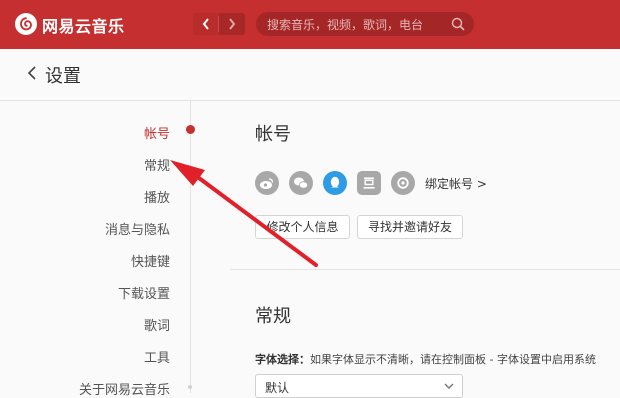  I want to click on font-setting-row: 字体选择：如果字体显示不清晰，请在控制面板 - 字体设置中启用系统, so click(425, 359).